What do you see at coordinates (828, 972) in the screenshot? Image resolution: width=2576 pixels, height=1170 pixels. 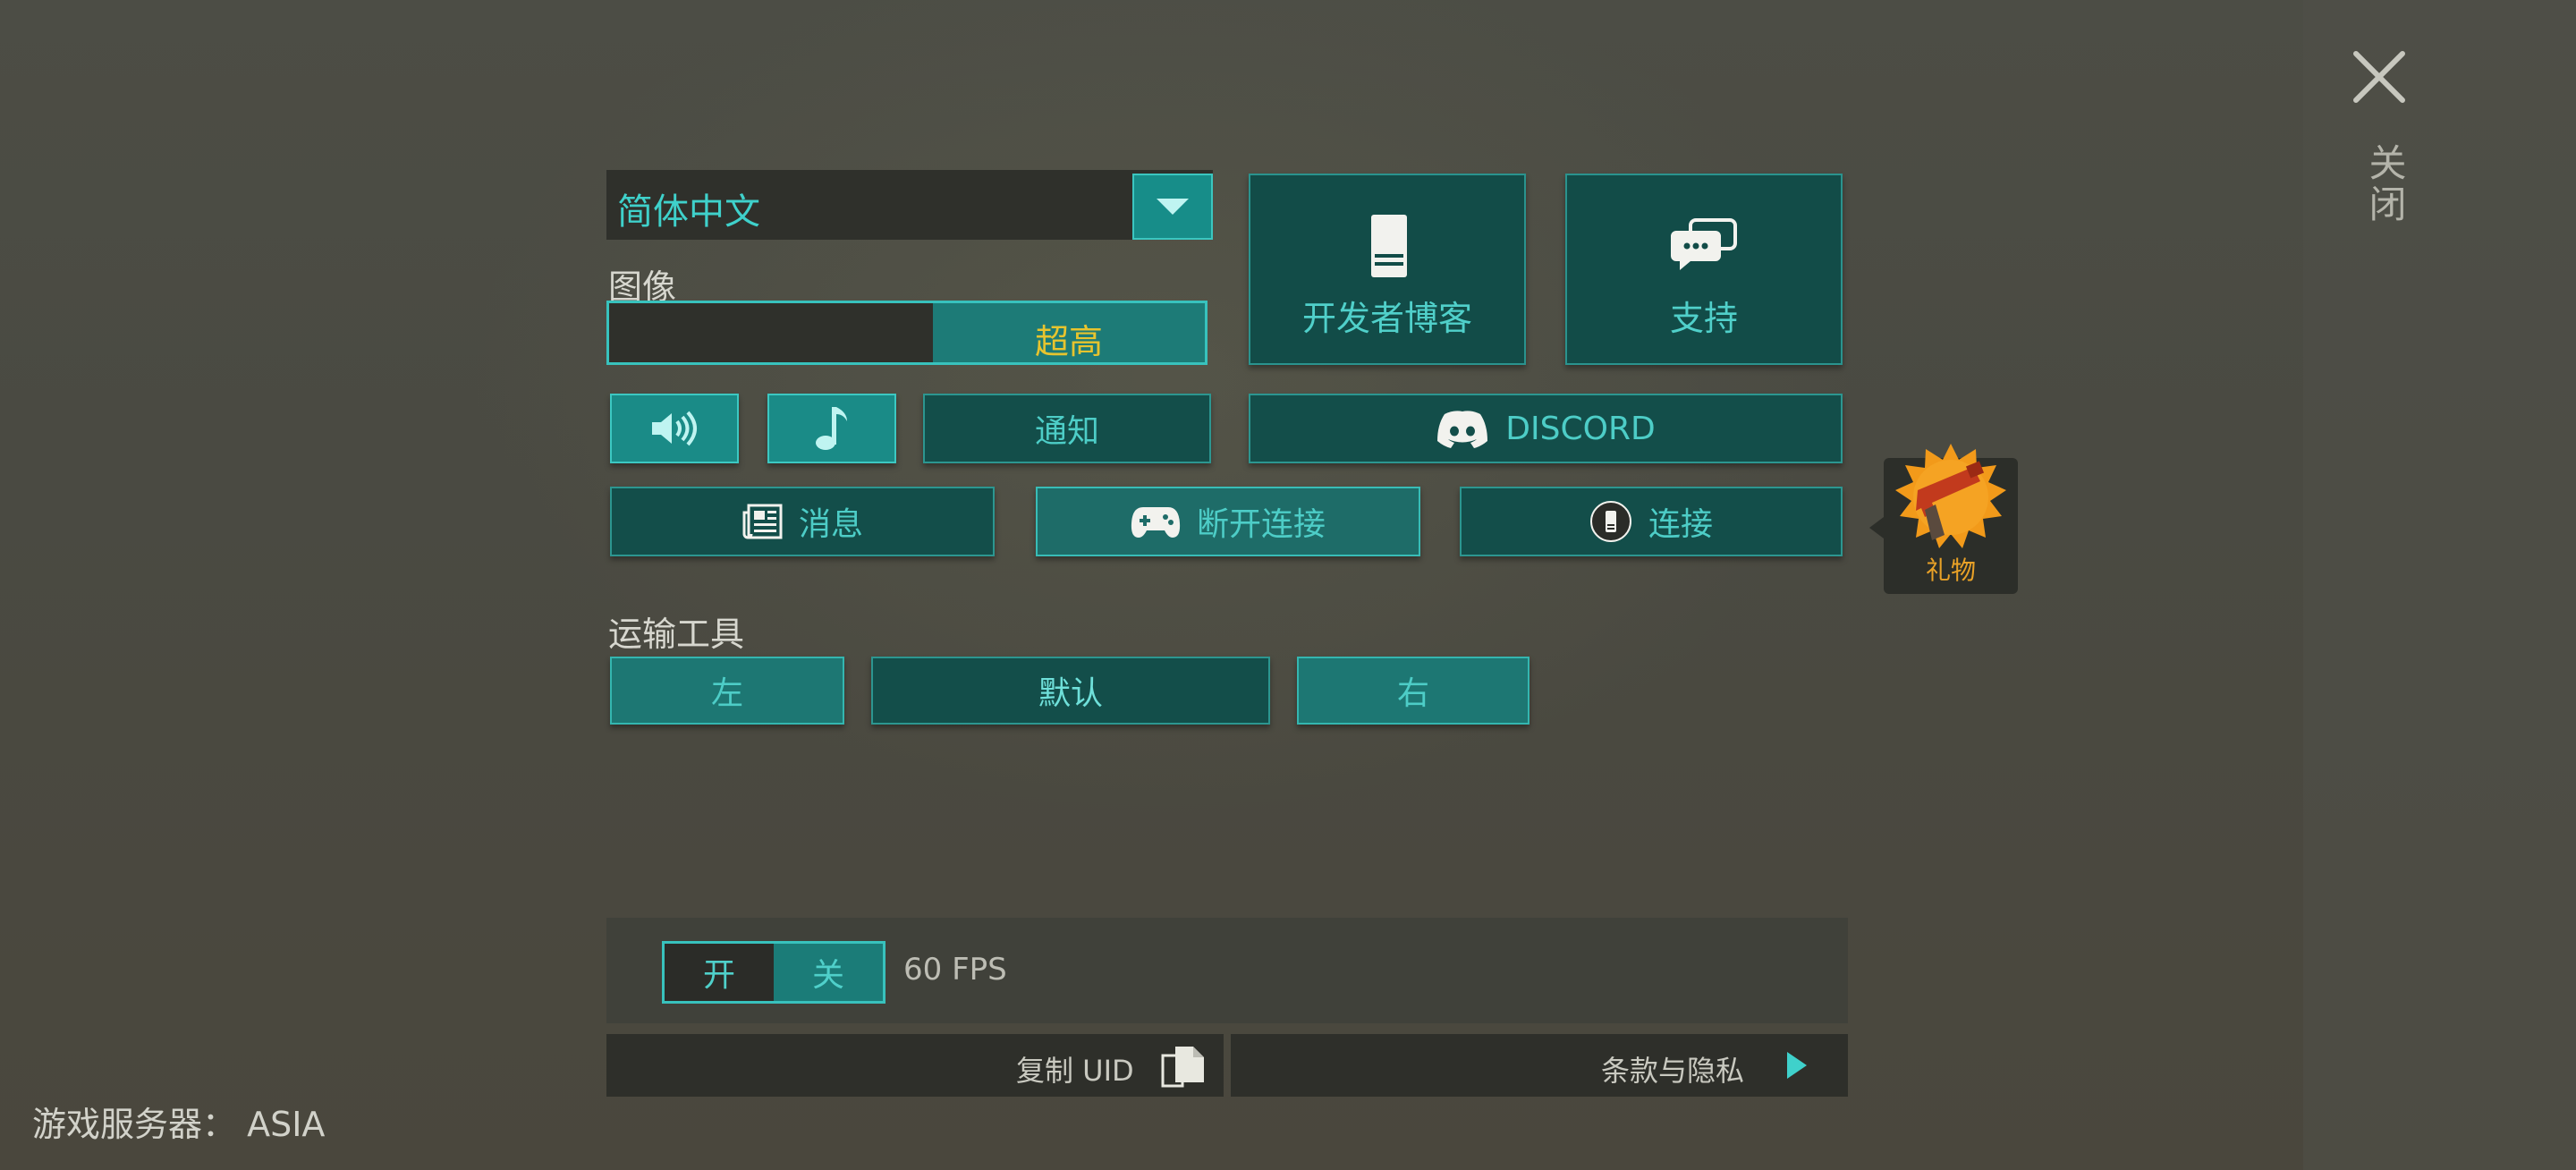 I see `fps-off-option: 关` at bounding box center [828, 972].